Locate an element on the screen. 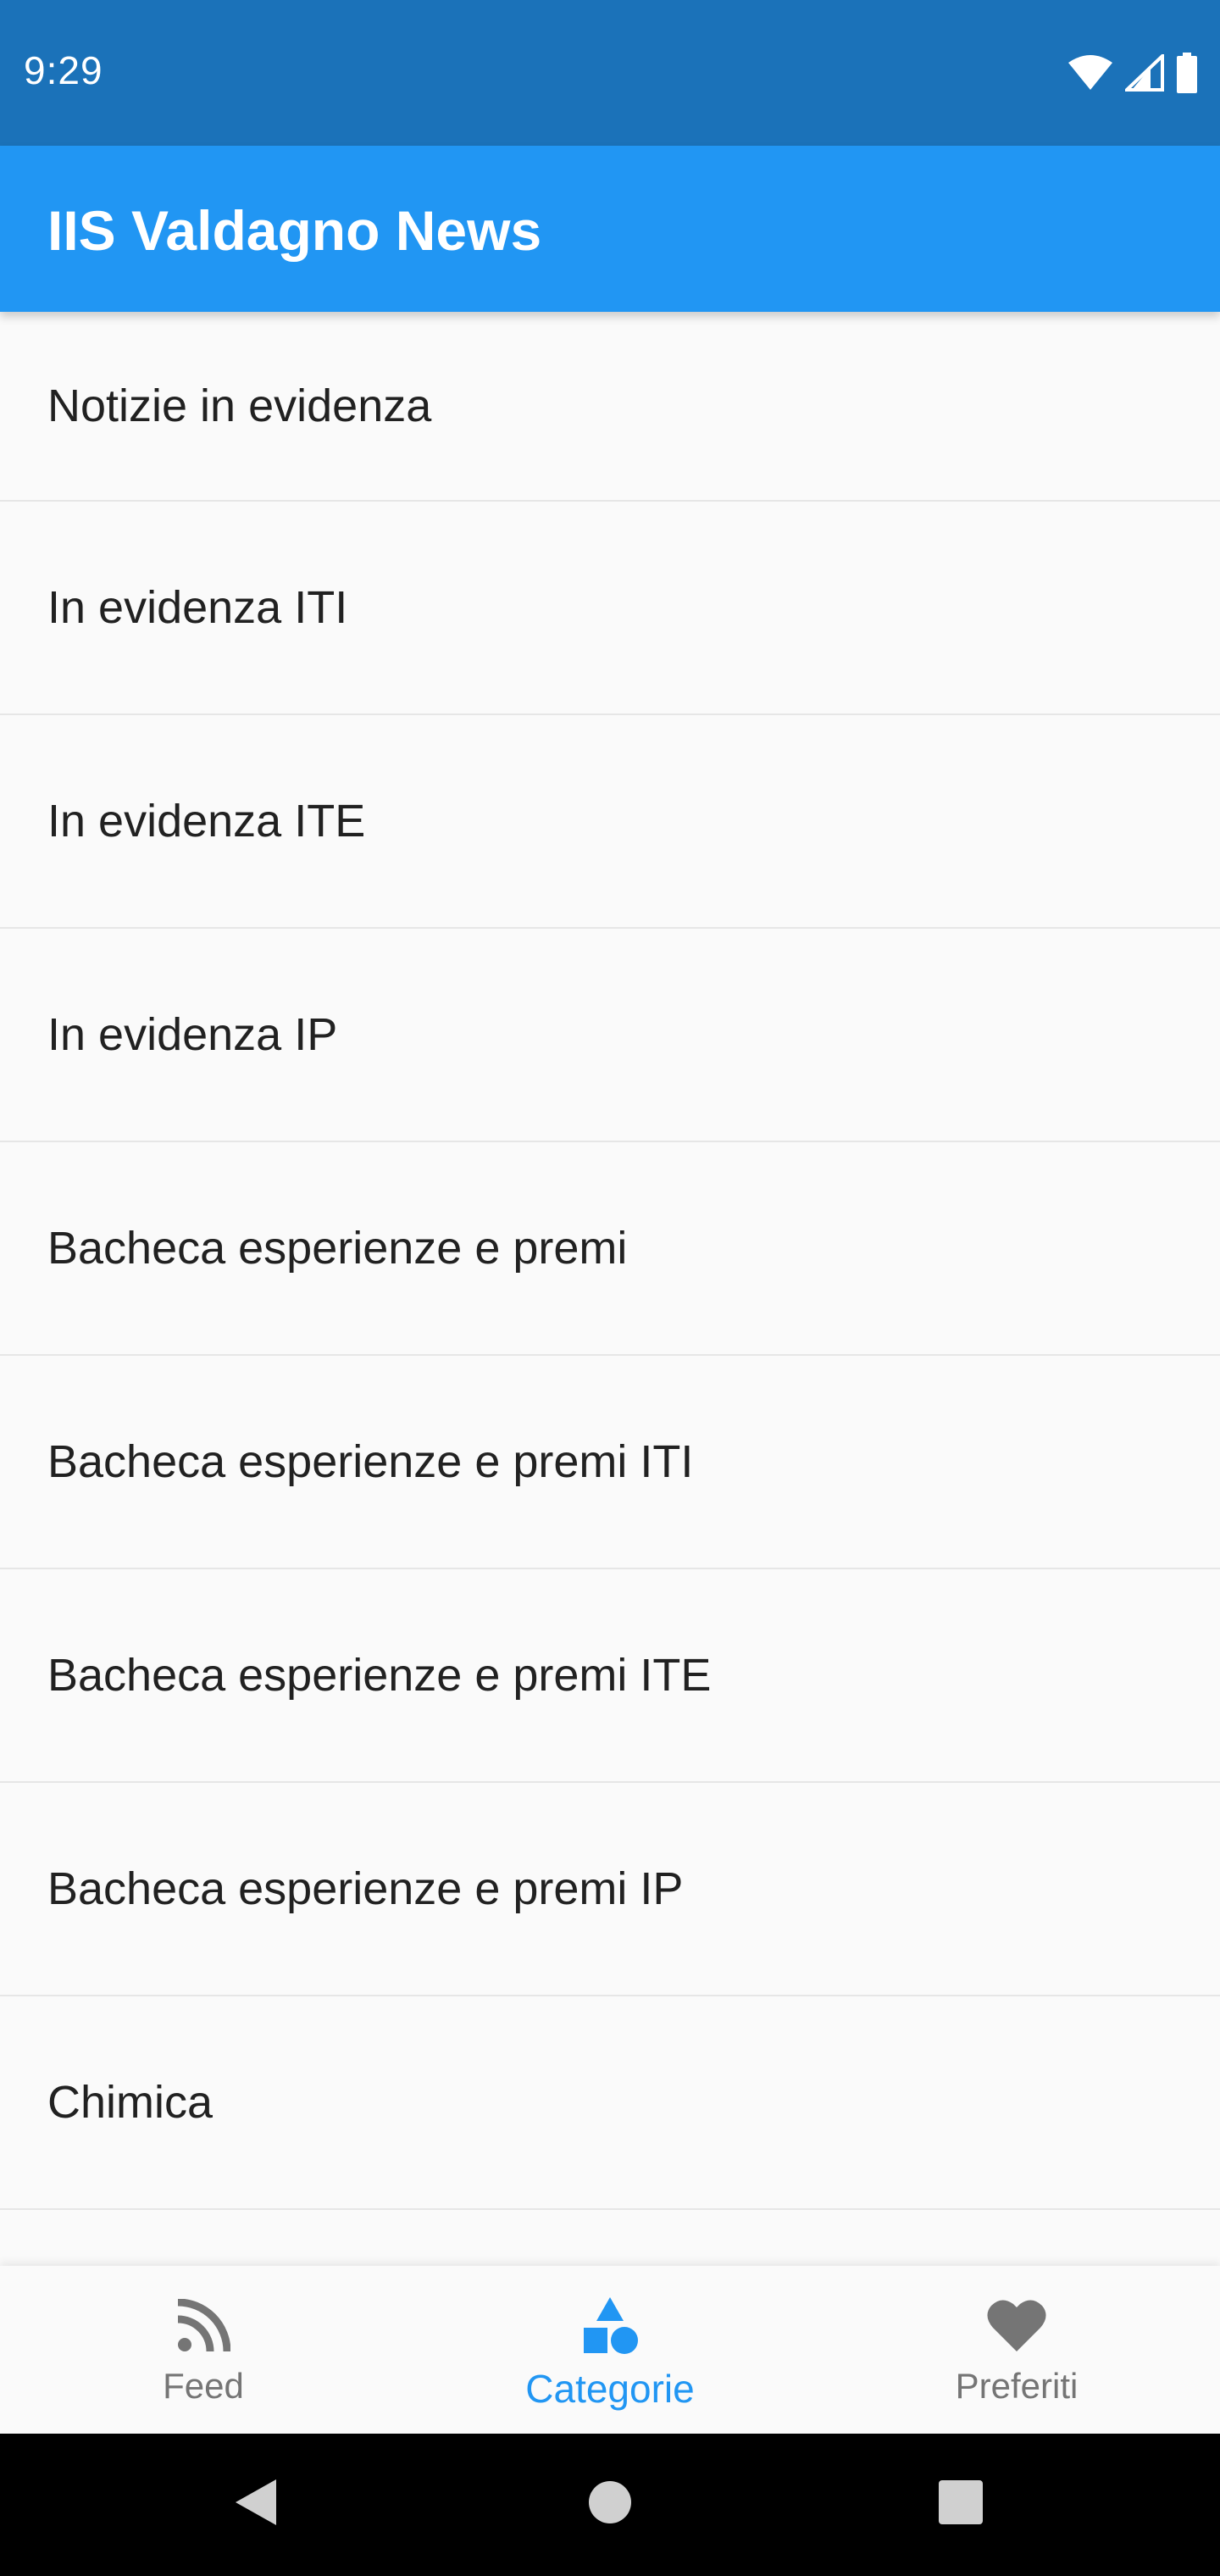 The image size is (1220, 2576). category-label: In evidenza ITE is located at coordinates (206, 821).